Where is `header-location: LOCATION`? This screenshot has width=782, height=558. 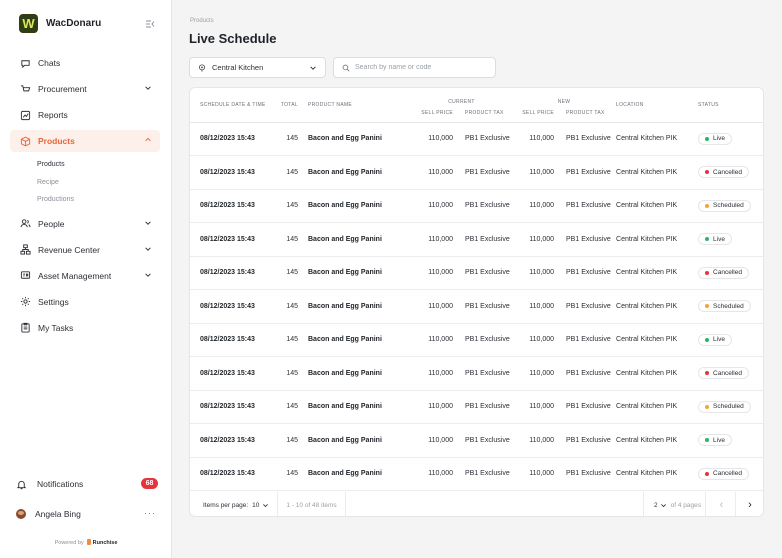 header-location: LOCATION is located at coordinates (657, 105).